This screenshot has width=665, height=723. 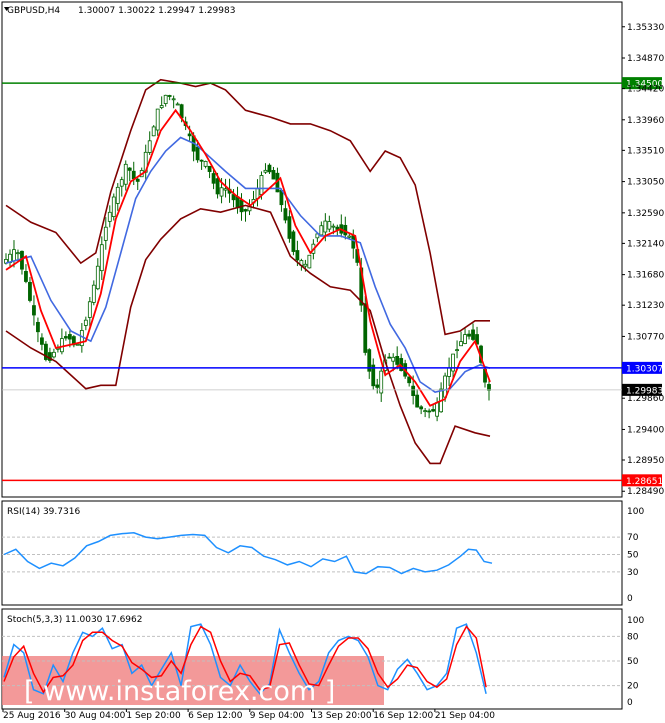 What do you see at coordinates (74, 620) in the screenshot?
I see `stoch-header: Stoch(5,3,3) 11.0030 17.6962` at bounding box center [74, 620].